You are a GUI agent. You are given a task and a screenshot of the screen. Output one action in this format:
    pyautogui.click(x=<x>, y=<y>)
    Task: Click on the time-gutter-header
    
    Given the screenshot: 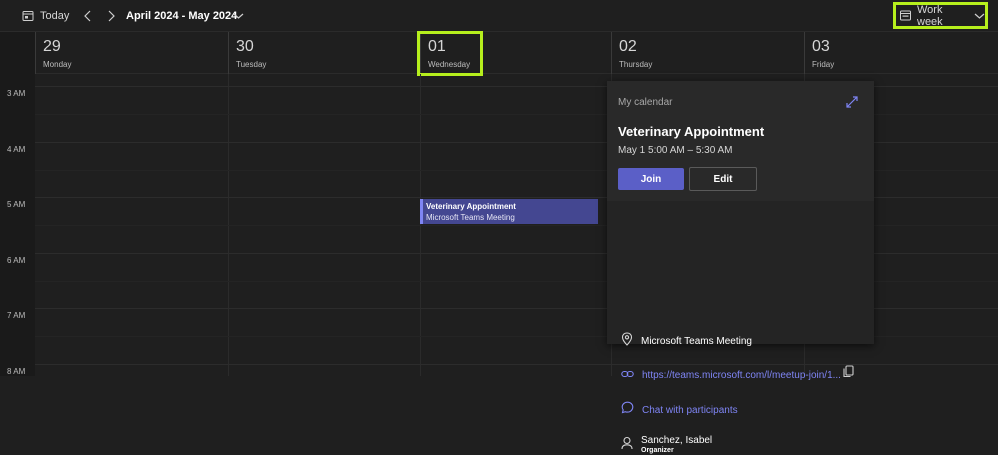 What is the action you would take?
    pyautogui.click(x=17, y=53)
    